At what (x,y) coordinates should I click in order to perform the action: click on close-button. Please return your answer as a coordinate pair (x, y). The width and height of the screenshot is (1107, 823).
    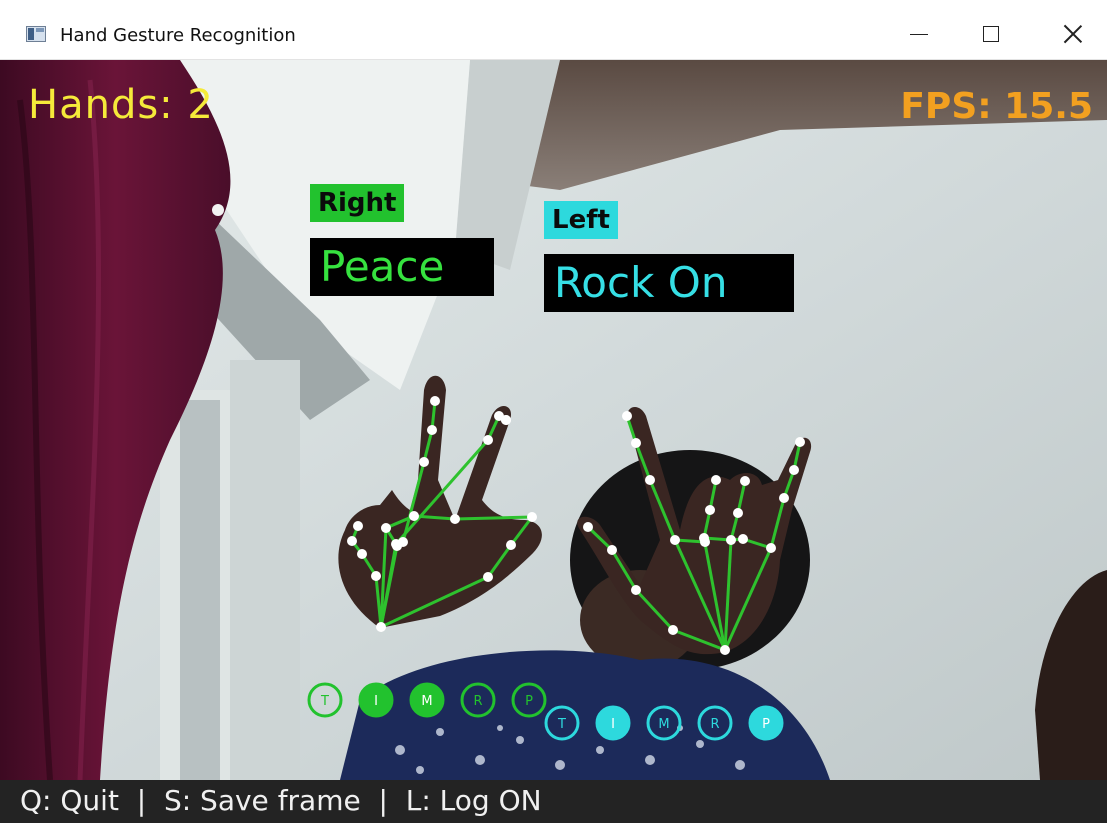
    Looking at the image, I should click on (1073, 34).